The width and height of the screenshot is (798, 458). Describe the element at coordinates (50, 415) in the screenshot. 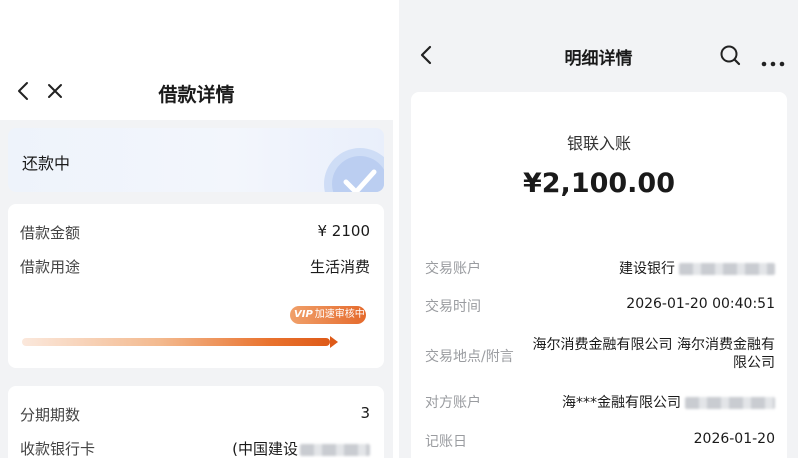

I see `installments-label: 分期期数` at that location.